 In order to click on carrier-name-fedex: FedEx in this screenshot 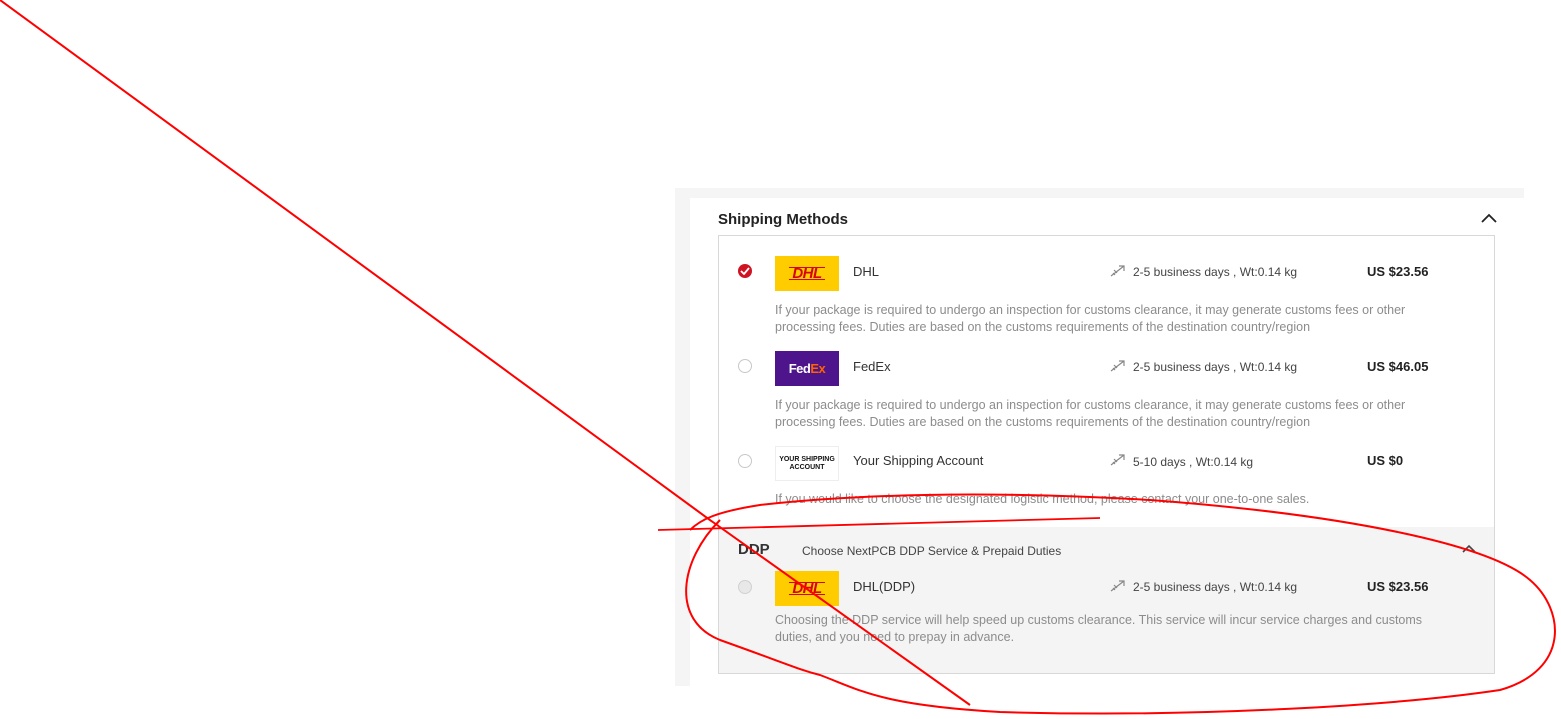, I will do `click(872, 366)`.